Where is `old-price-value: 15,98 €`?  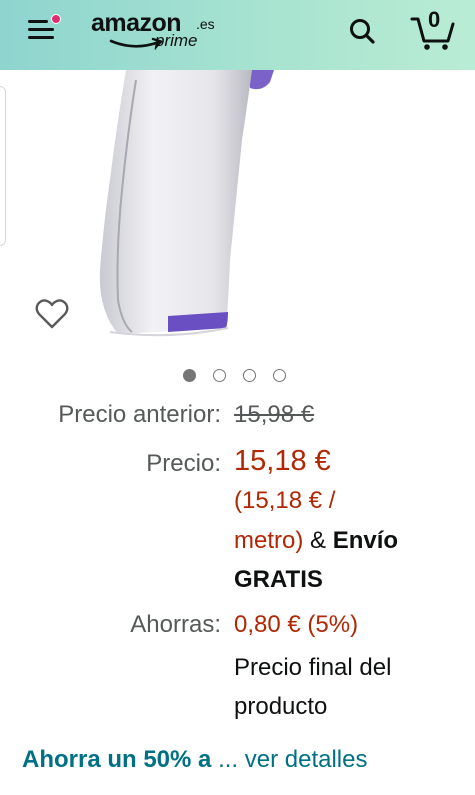
old-price-value: 15,98 € is located at coordinates (274, 414).